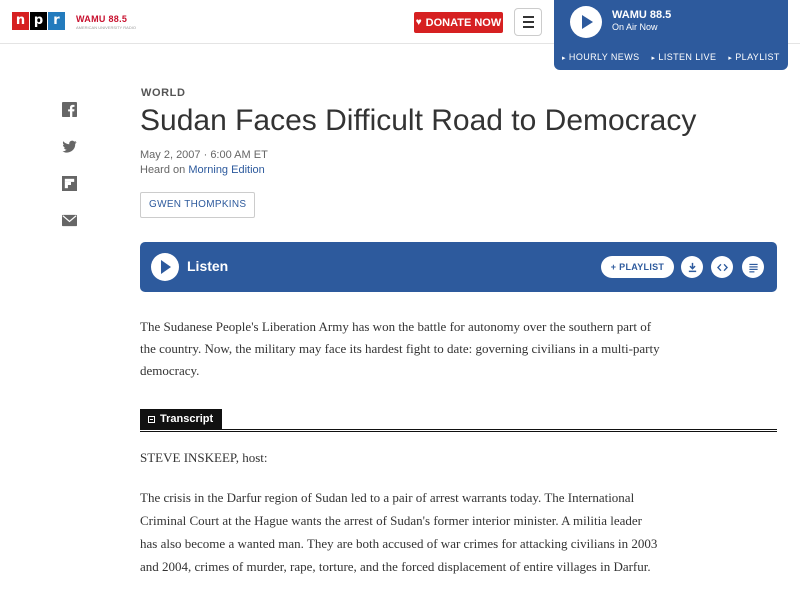  What do you see at coordinates (586, 22) in the screenshot?
I see `live-play-button` at bounding box center [586, 22].